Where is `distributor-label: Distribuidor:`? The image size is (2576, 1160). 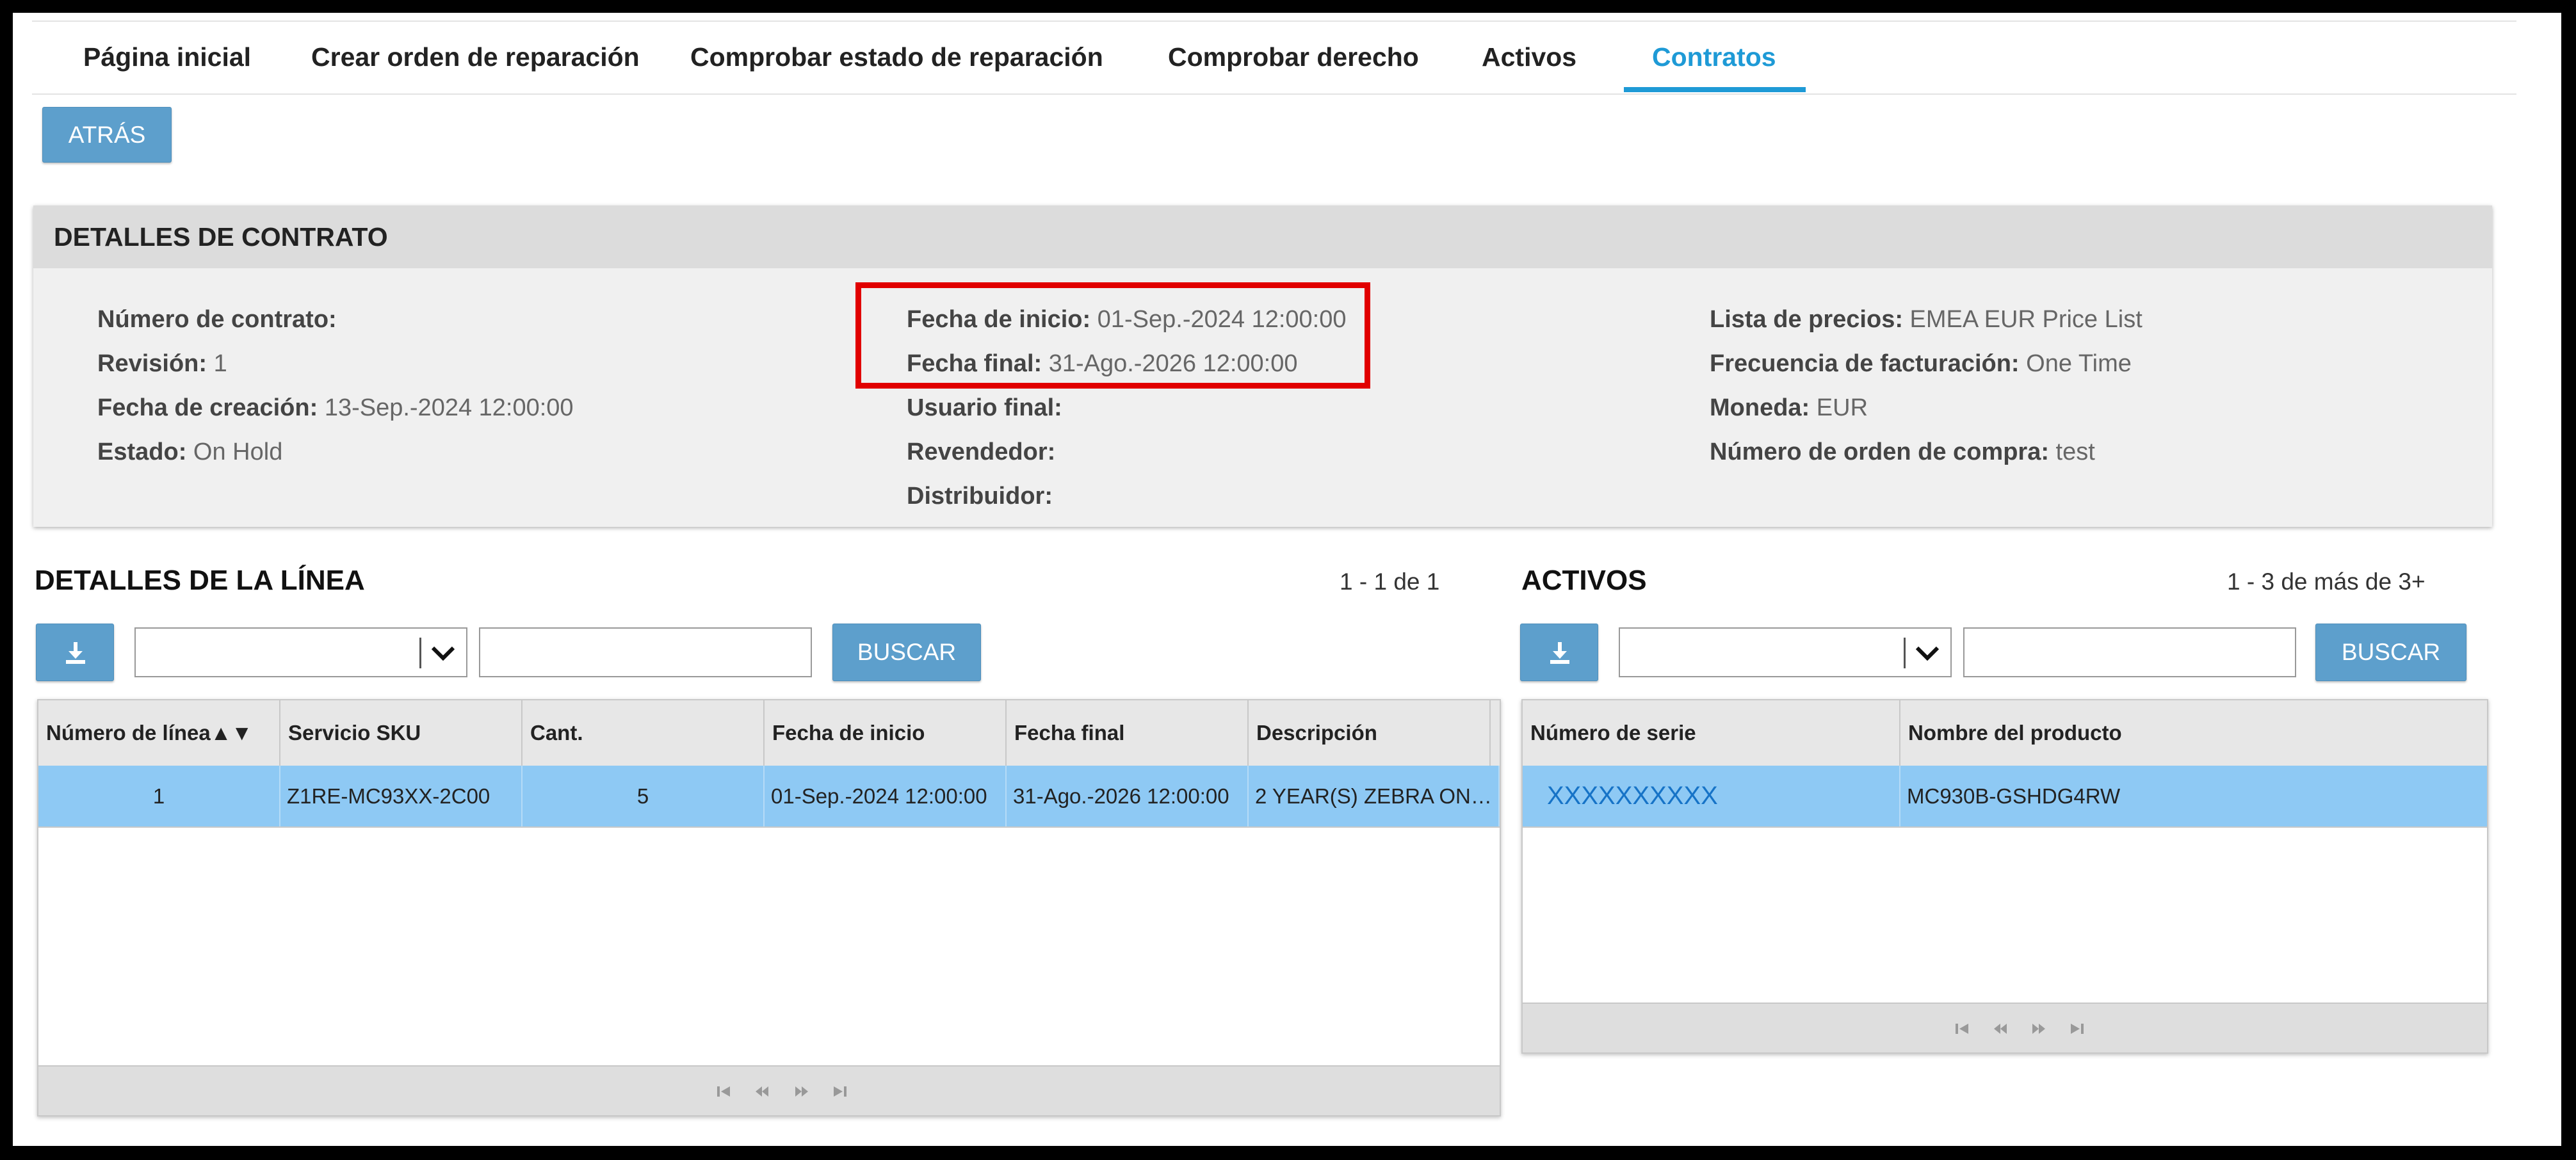 distributor-label: Distribuidor: is located at coordinates (980, 496).